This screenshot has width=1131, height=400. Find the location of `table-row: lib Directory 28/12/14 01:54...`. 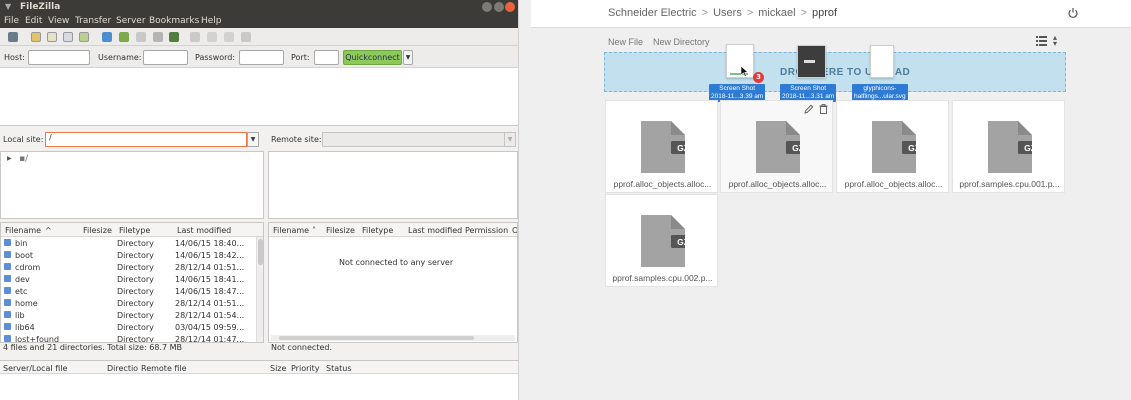

table-row: lib Directory 28/12/14 01:54... is located at coordinates (128, 316).